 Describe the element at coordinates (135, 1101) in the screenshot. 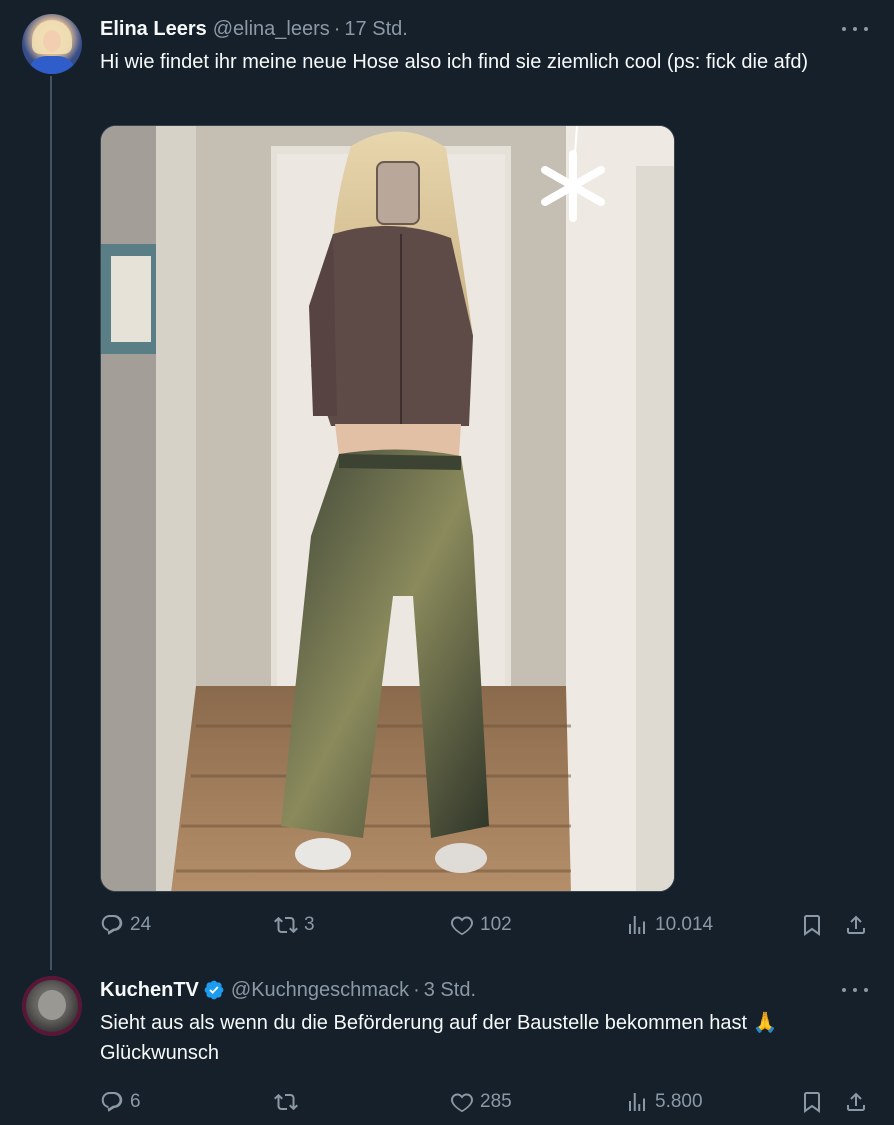

I see `reply-count: 6` at that location.